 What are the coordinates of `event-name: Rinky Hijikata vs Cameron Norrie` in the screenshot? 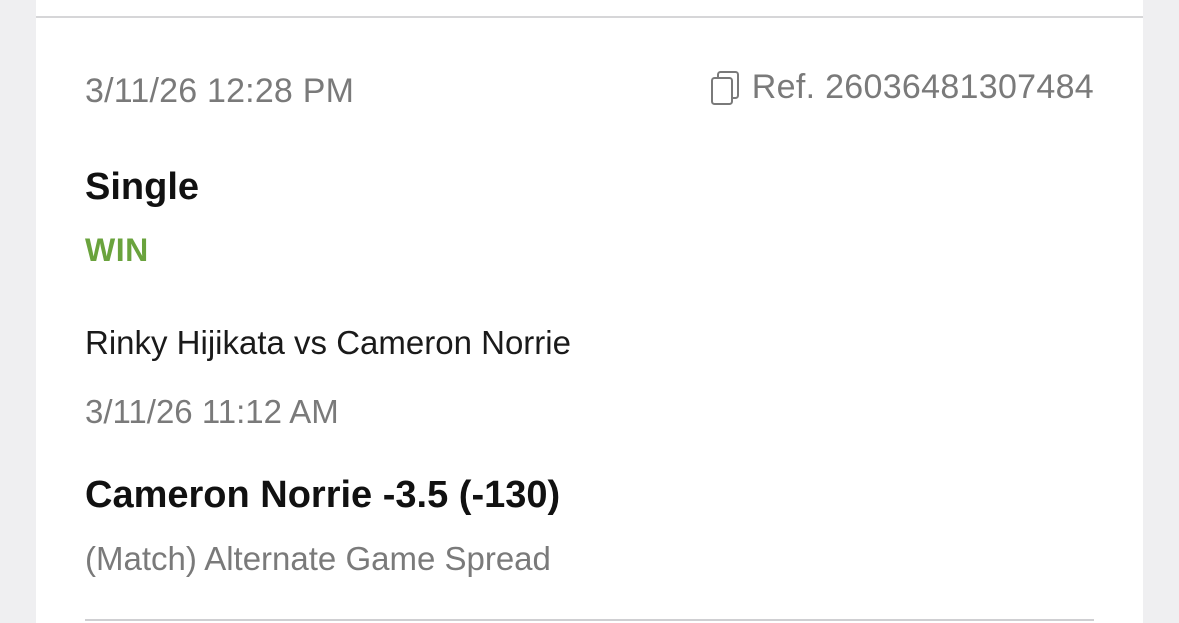 It's located at (328, 342).